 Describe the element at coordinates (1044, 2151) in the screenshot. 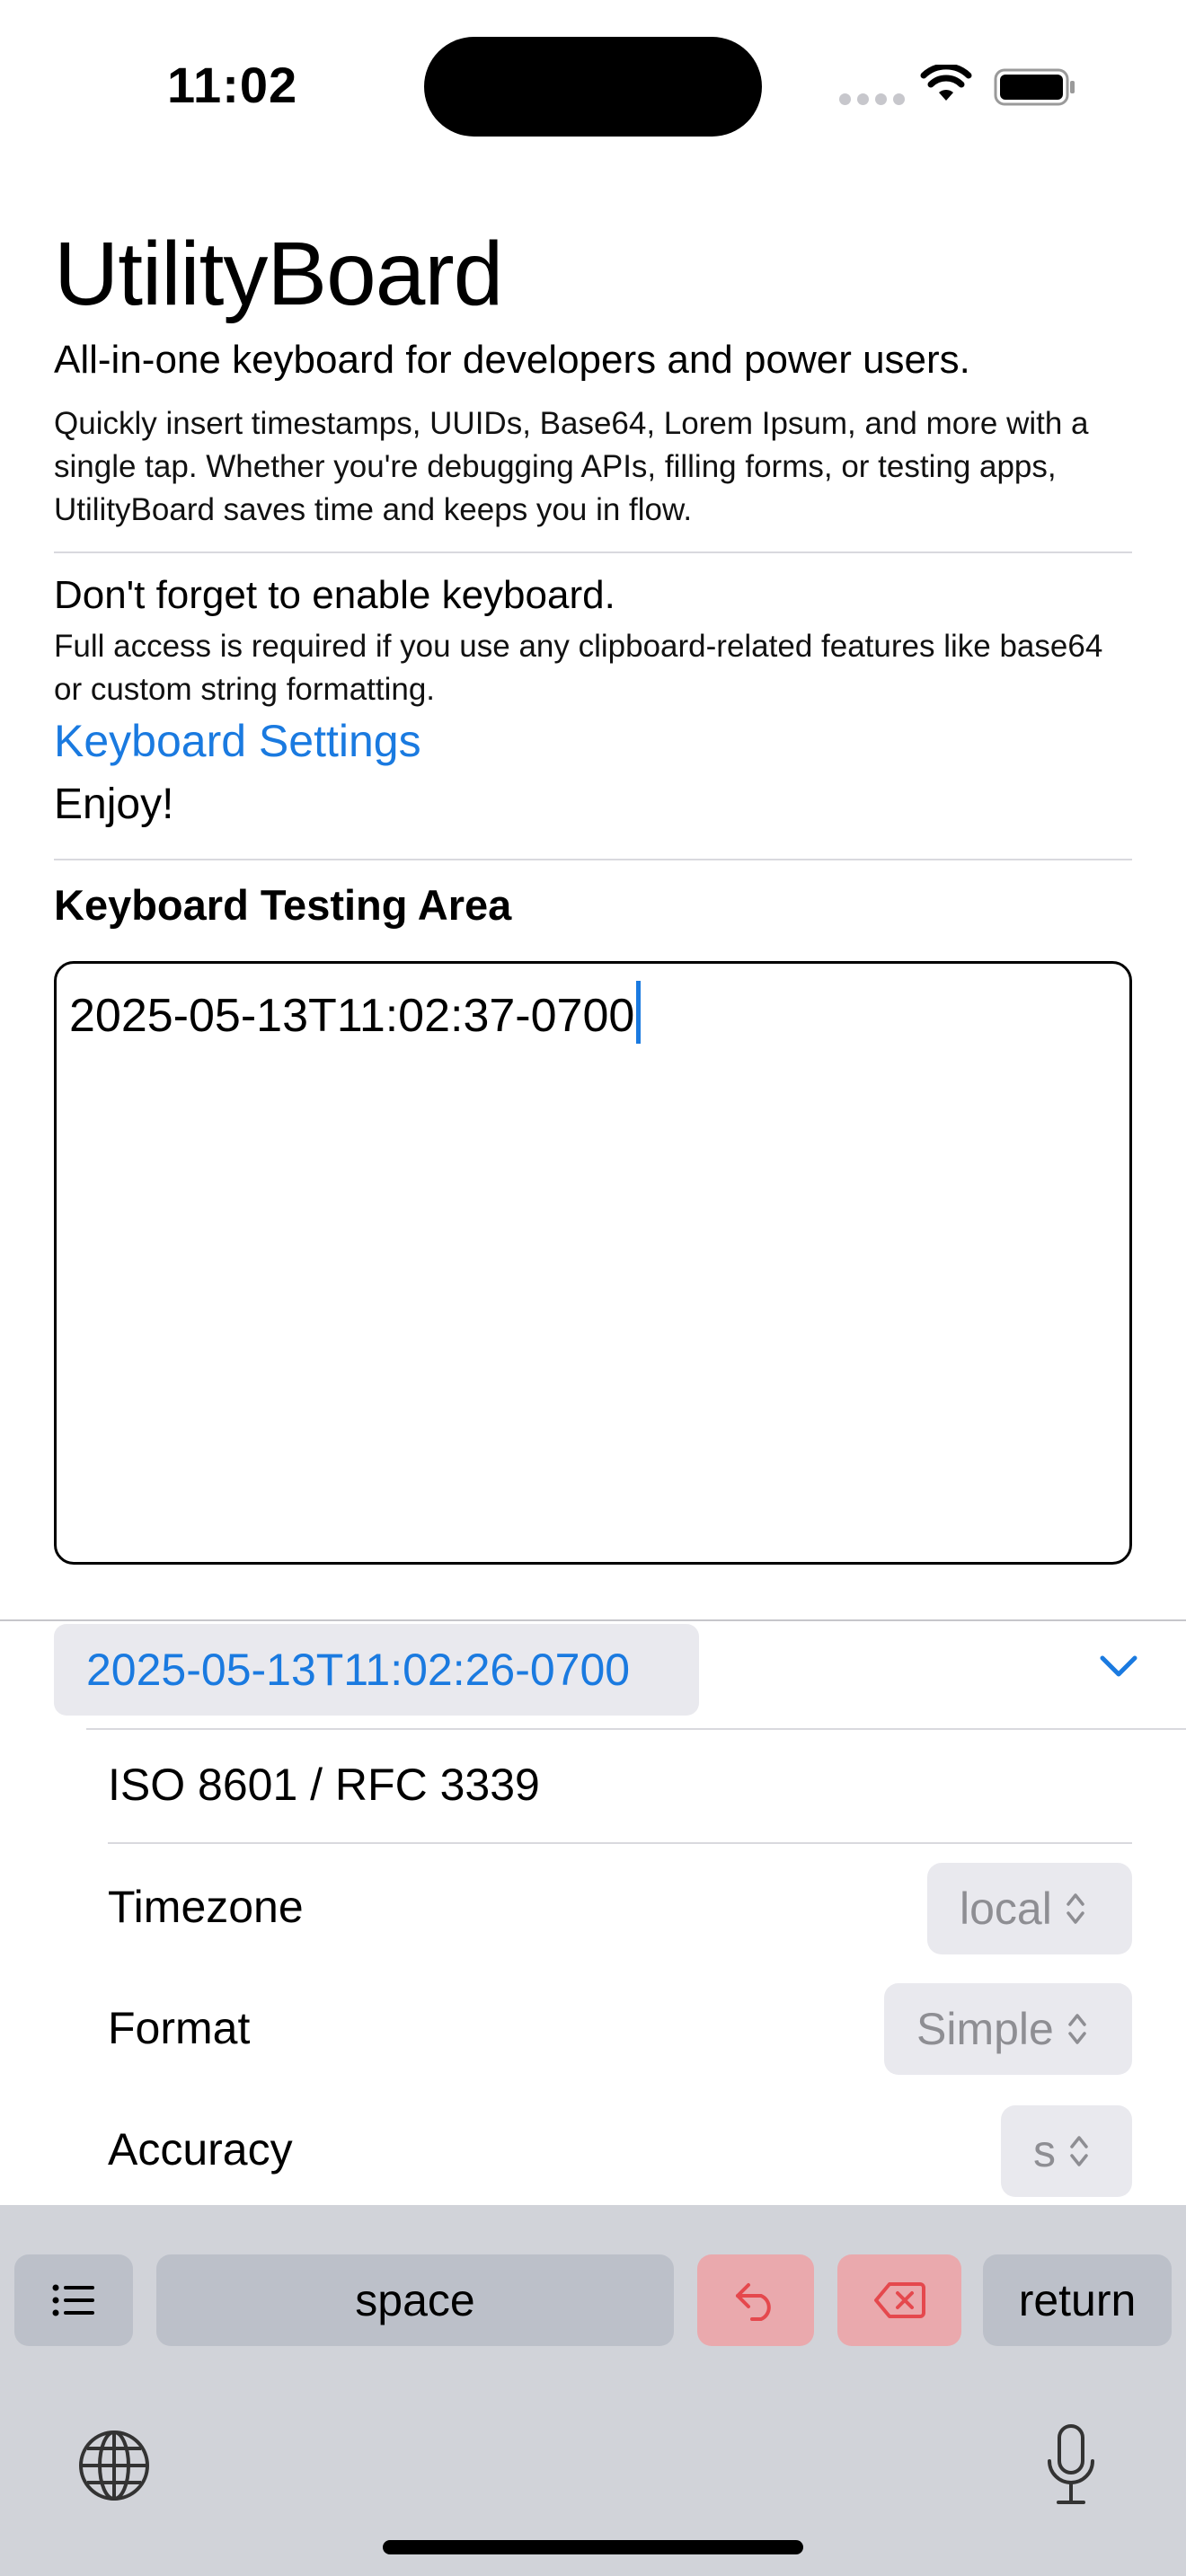

I see `accuracy-value: s` at that location.